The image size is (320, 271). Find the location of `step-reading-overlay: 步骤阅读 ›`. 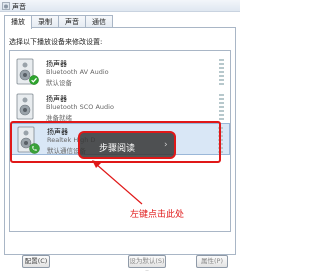

step-reading-overlay: 步骤阅读 › is located at coordinates (127, 145).